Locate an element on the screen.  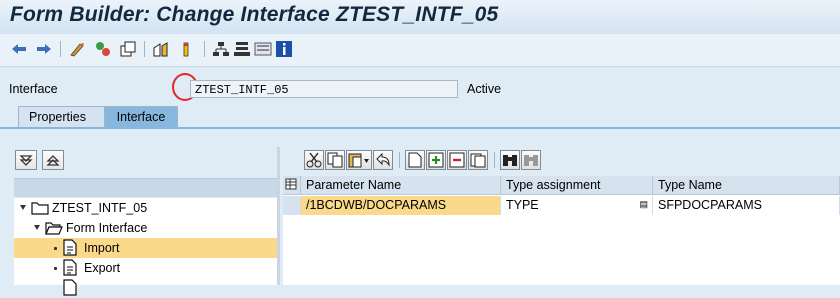
folder-icon is located at coordinates (40, 208).